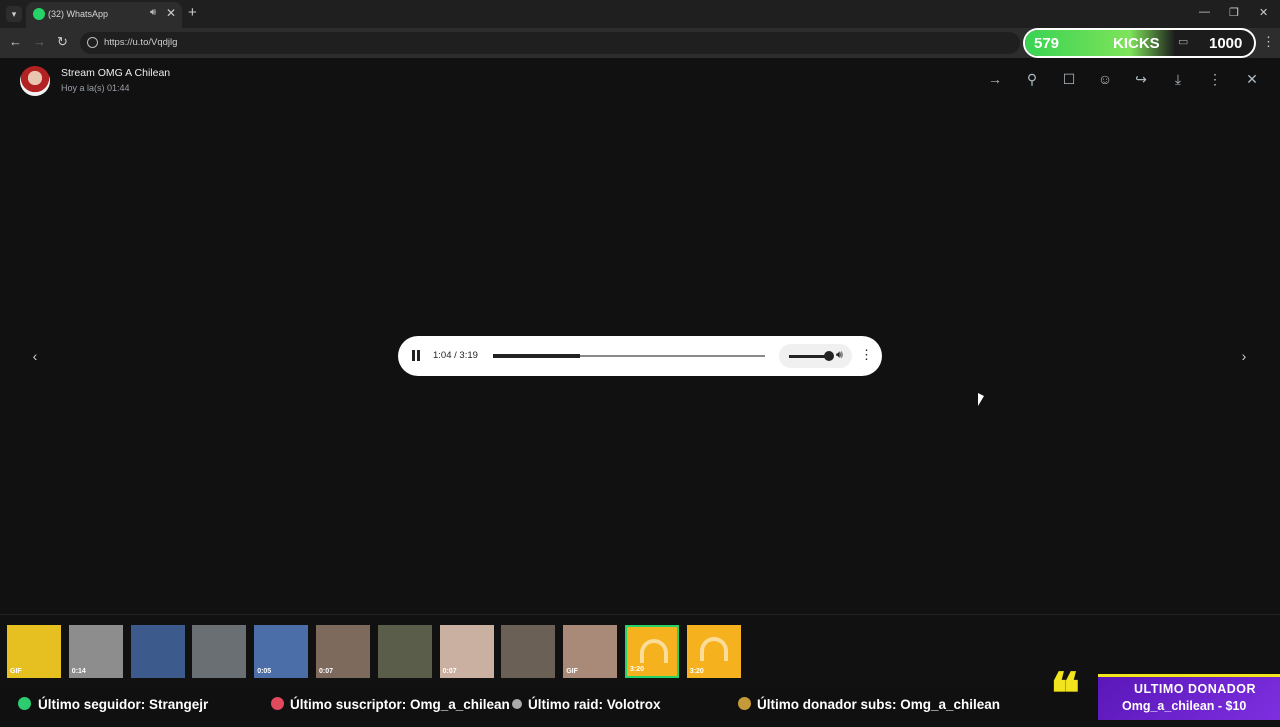 The width and height of the screenshot is (1280, 727). I want to click on url-text: https://u.to/Vqdjlg, so click(141, 42).